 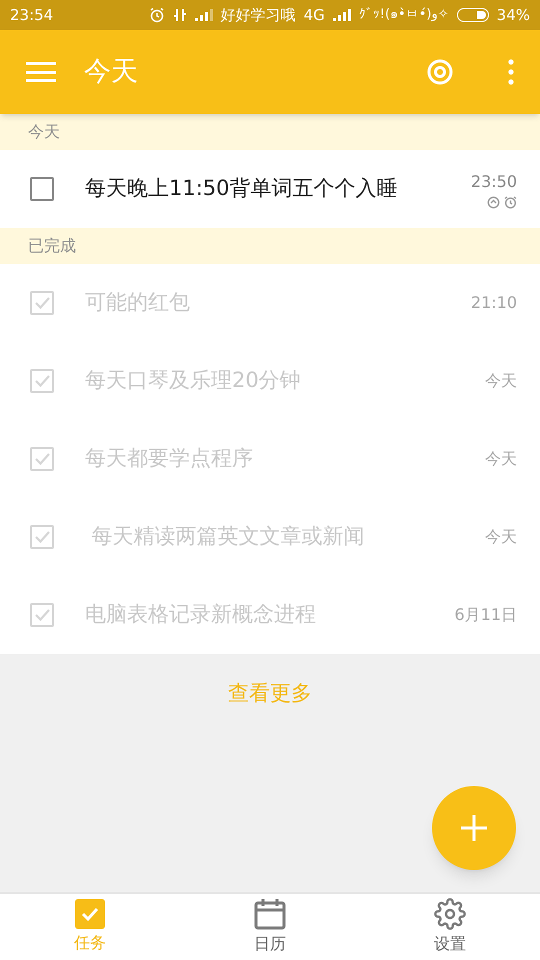 What do you see at coordinates (472, 15) in the screenshot?
I see `battery-icon` at bounding box center [472, 15].